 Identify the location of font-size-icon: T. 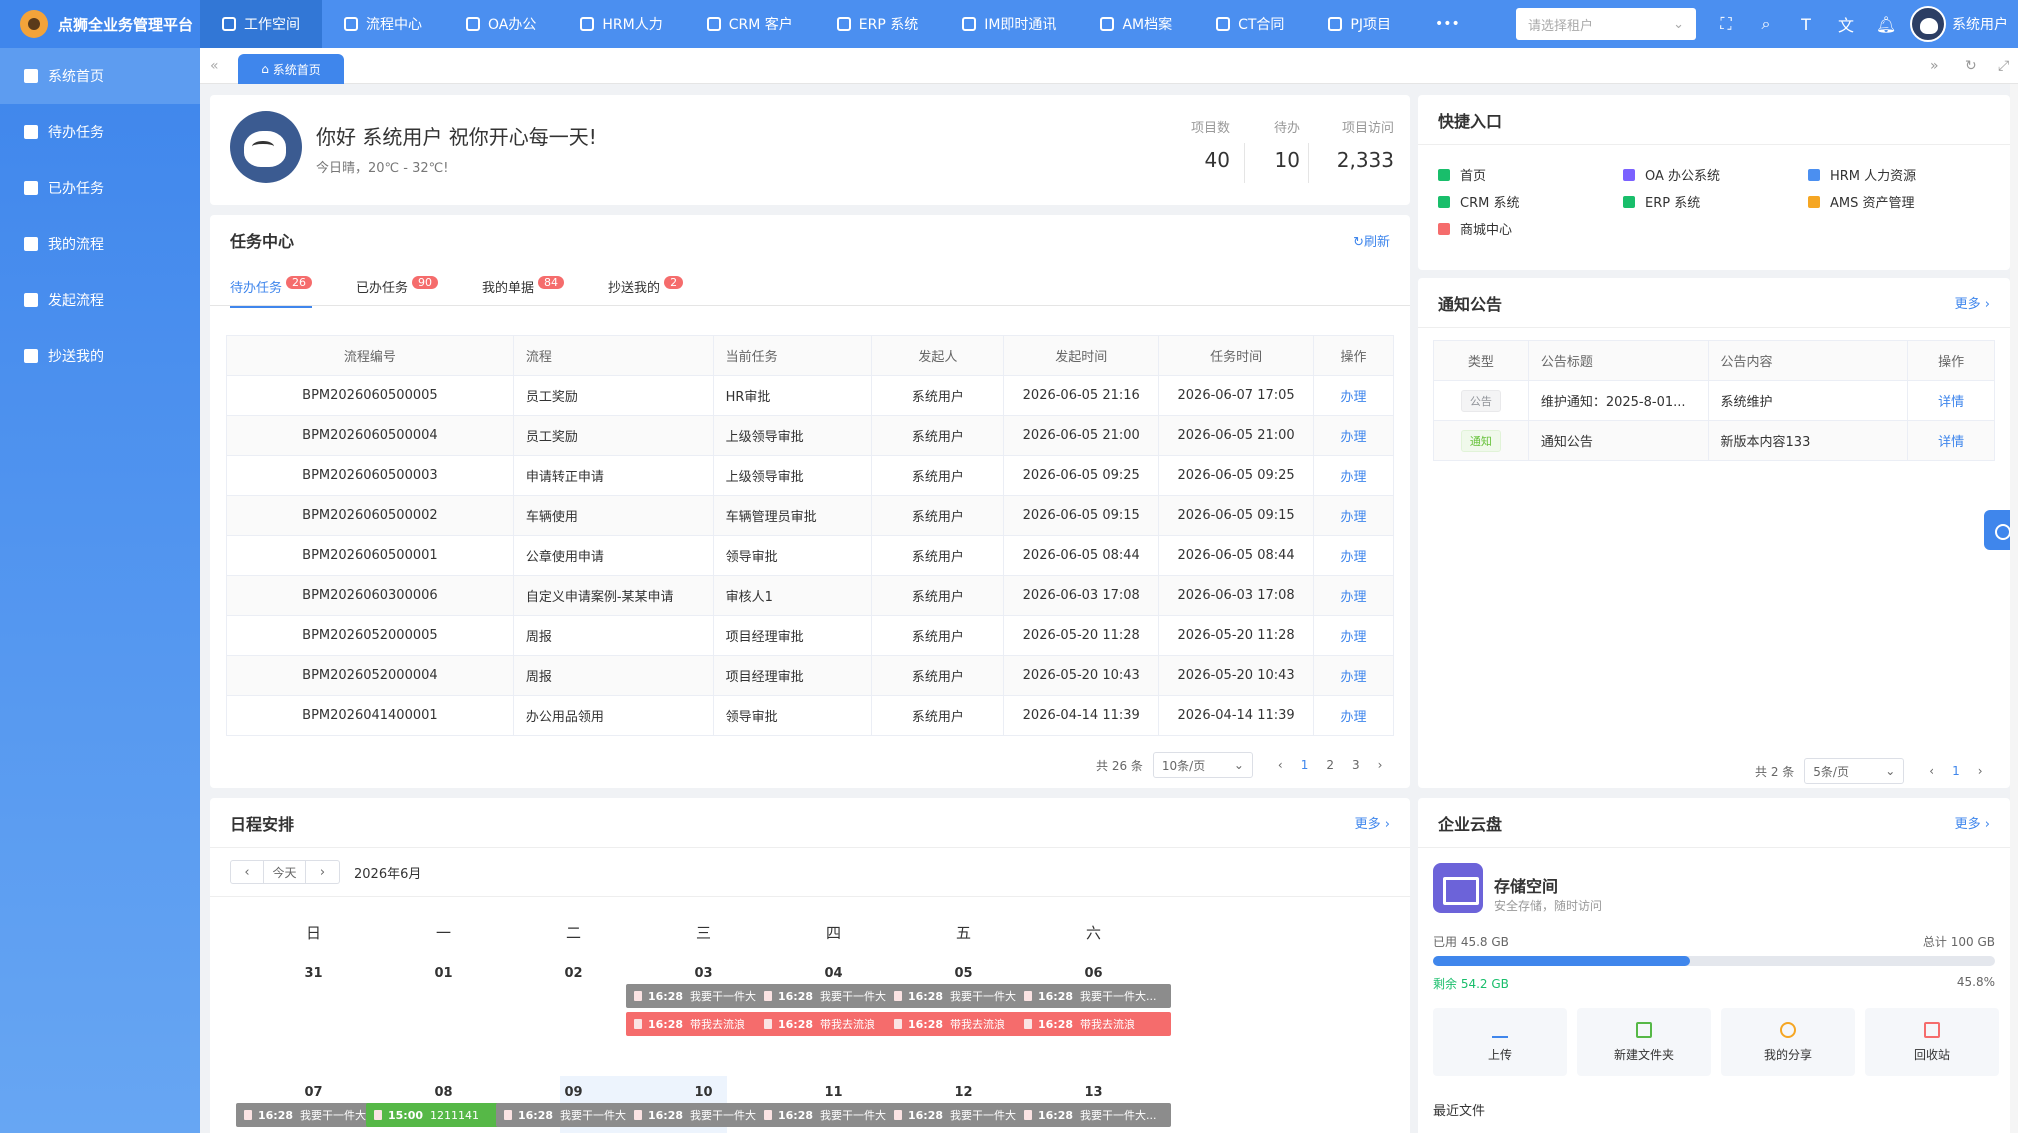
(1806, 24).